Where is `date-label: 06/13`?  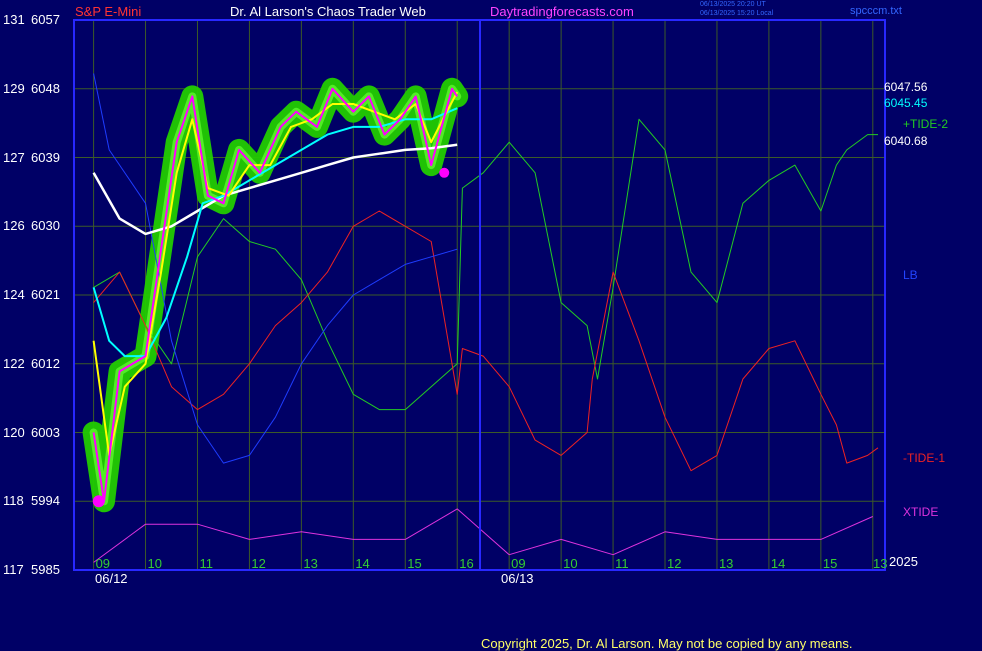 date-label: 06/13 is located at coordinates (517, 578).